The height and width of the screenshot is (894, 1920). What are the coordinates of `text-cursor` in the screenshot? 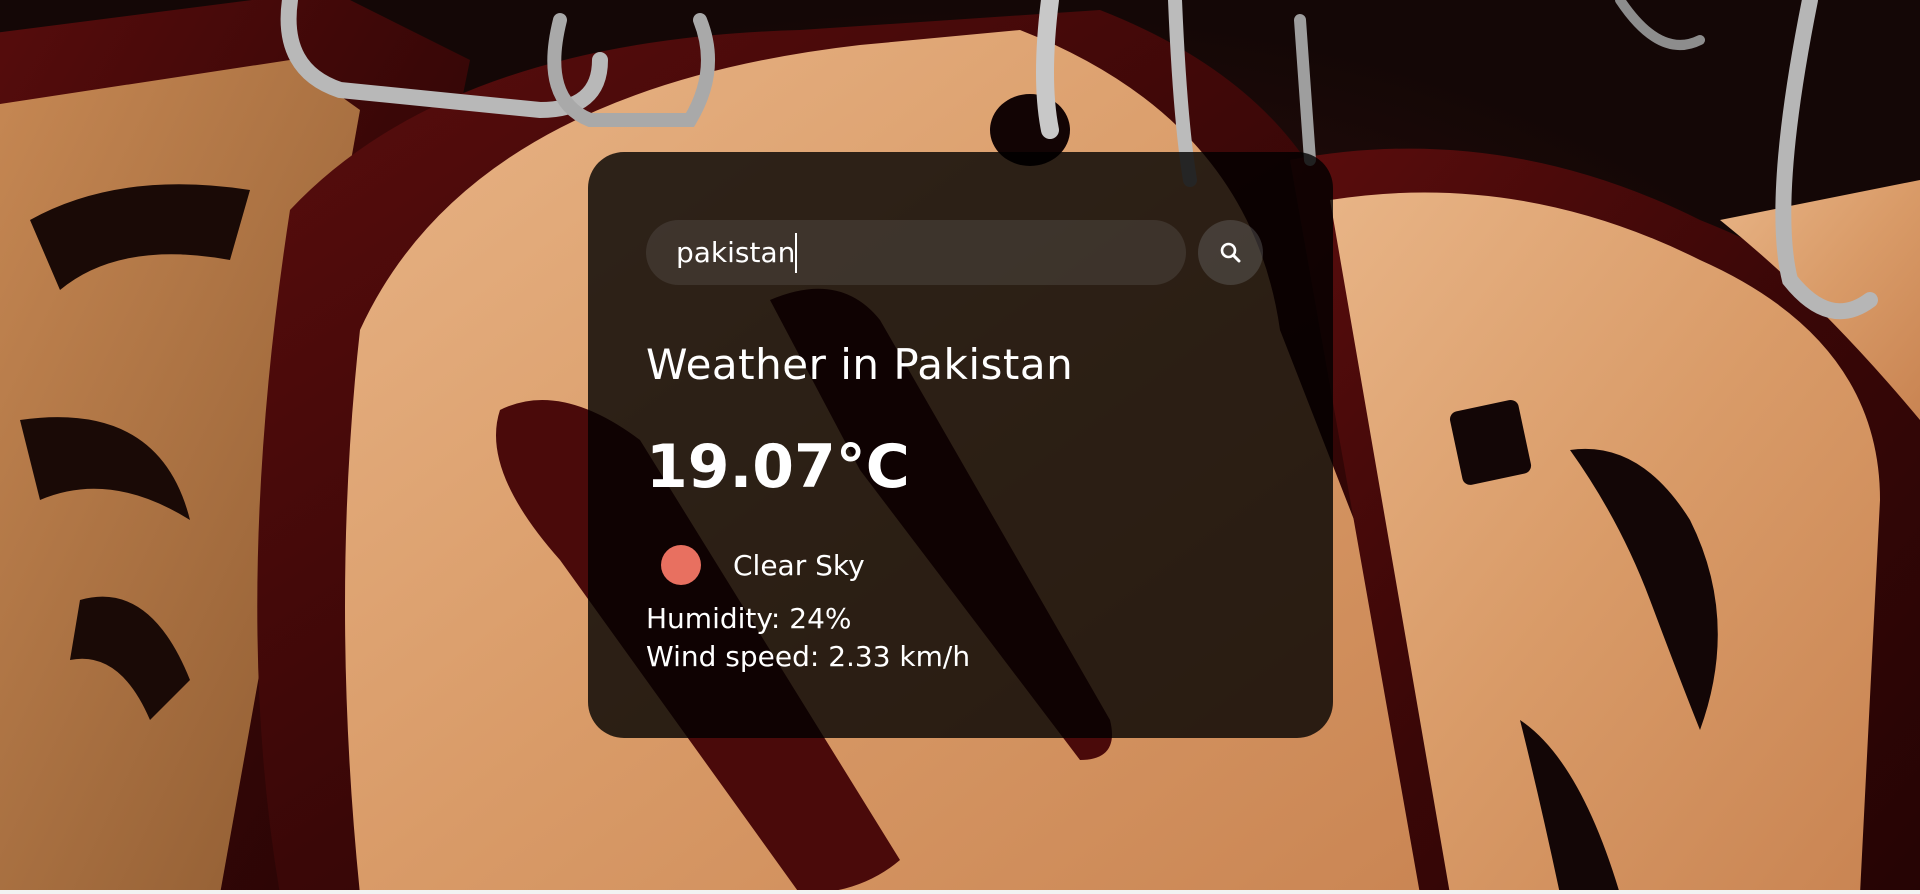 It's located at (796, 253).